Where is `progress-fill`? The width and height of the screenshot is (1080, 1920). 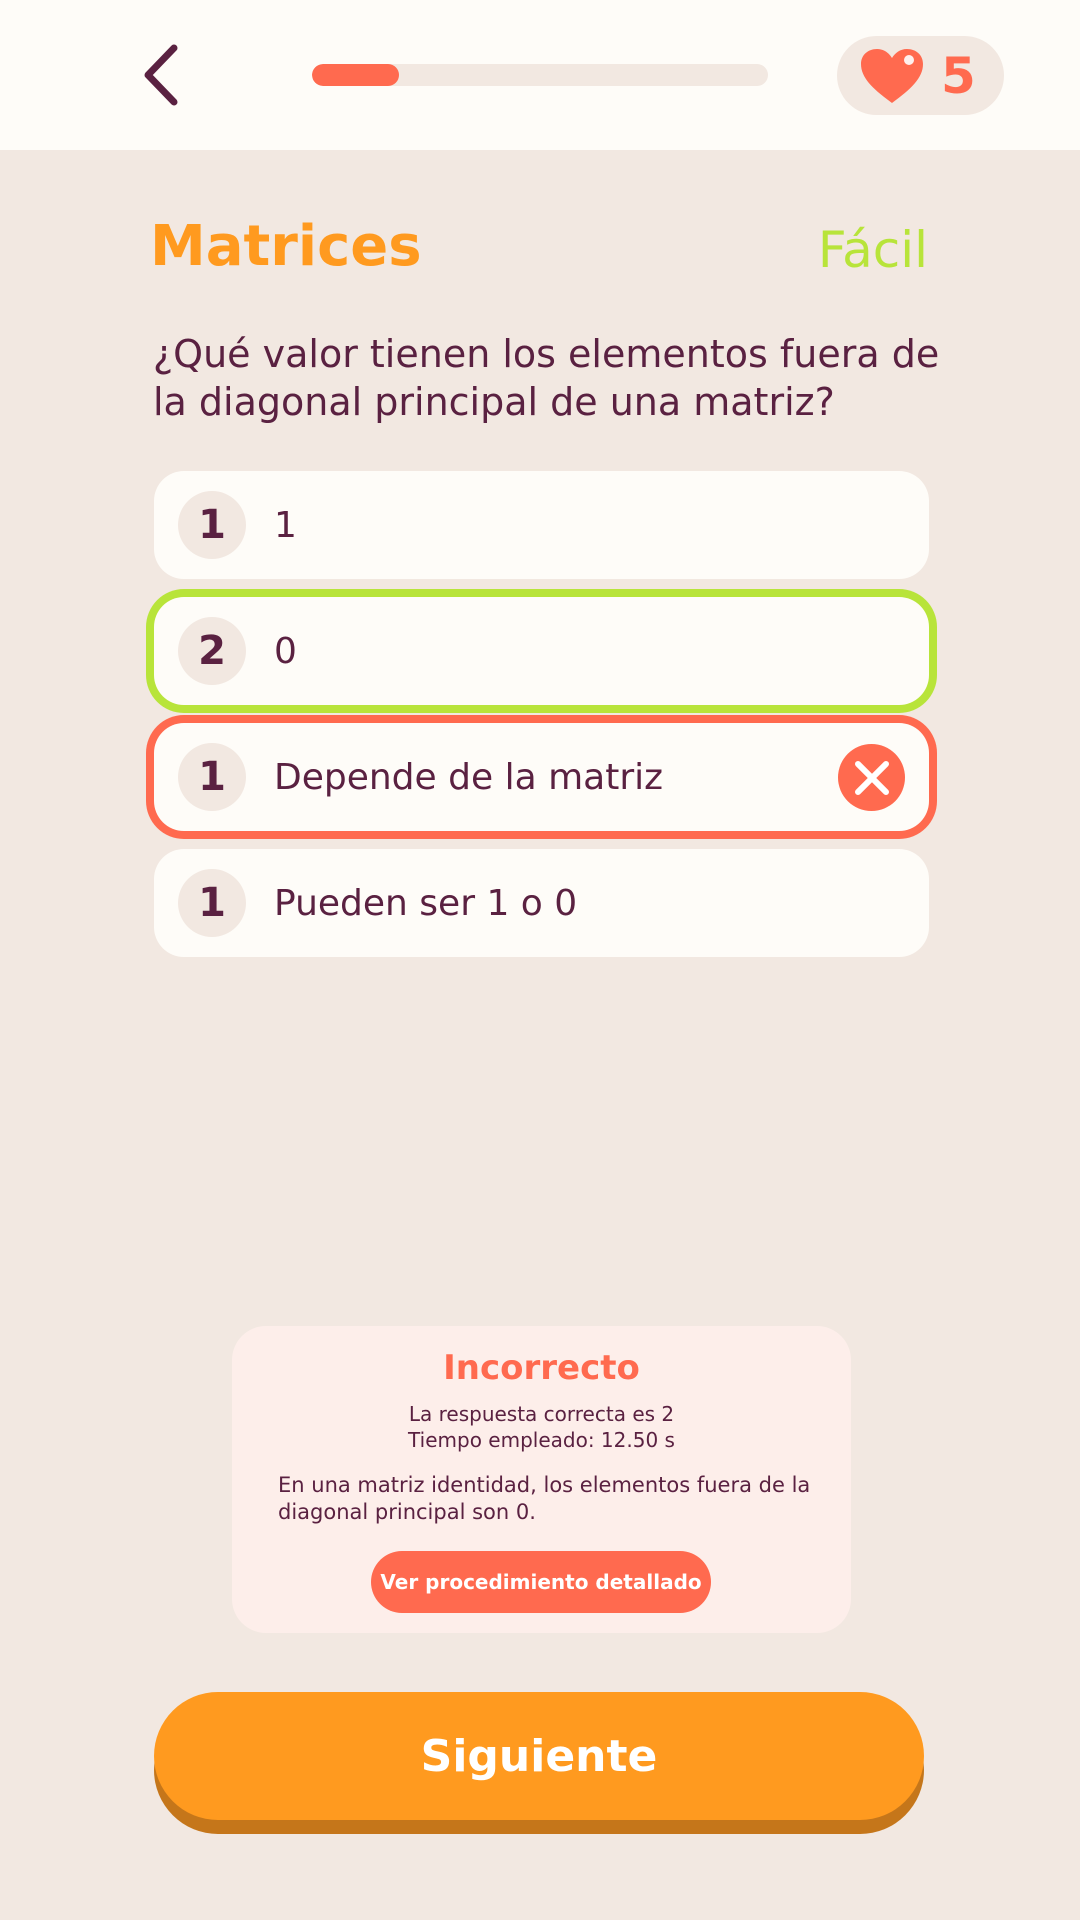
progress-fill is located at coordinates (355, 75).